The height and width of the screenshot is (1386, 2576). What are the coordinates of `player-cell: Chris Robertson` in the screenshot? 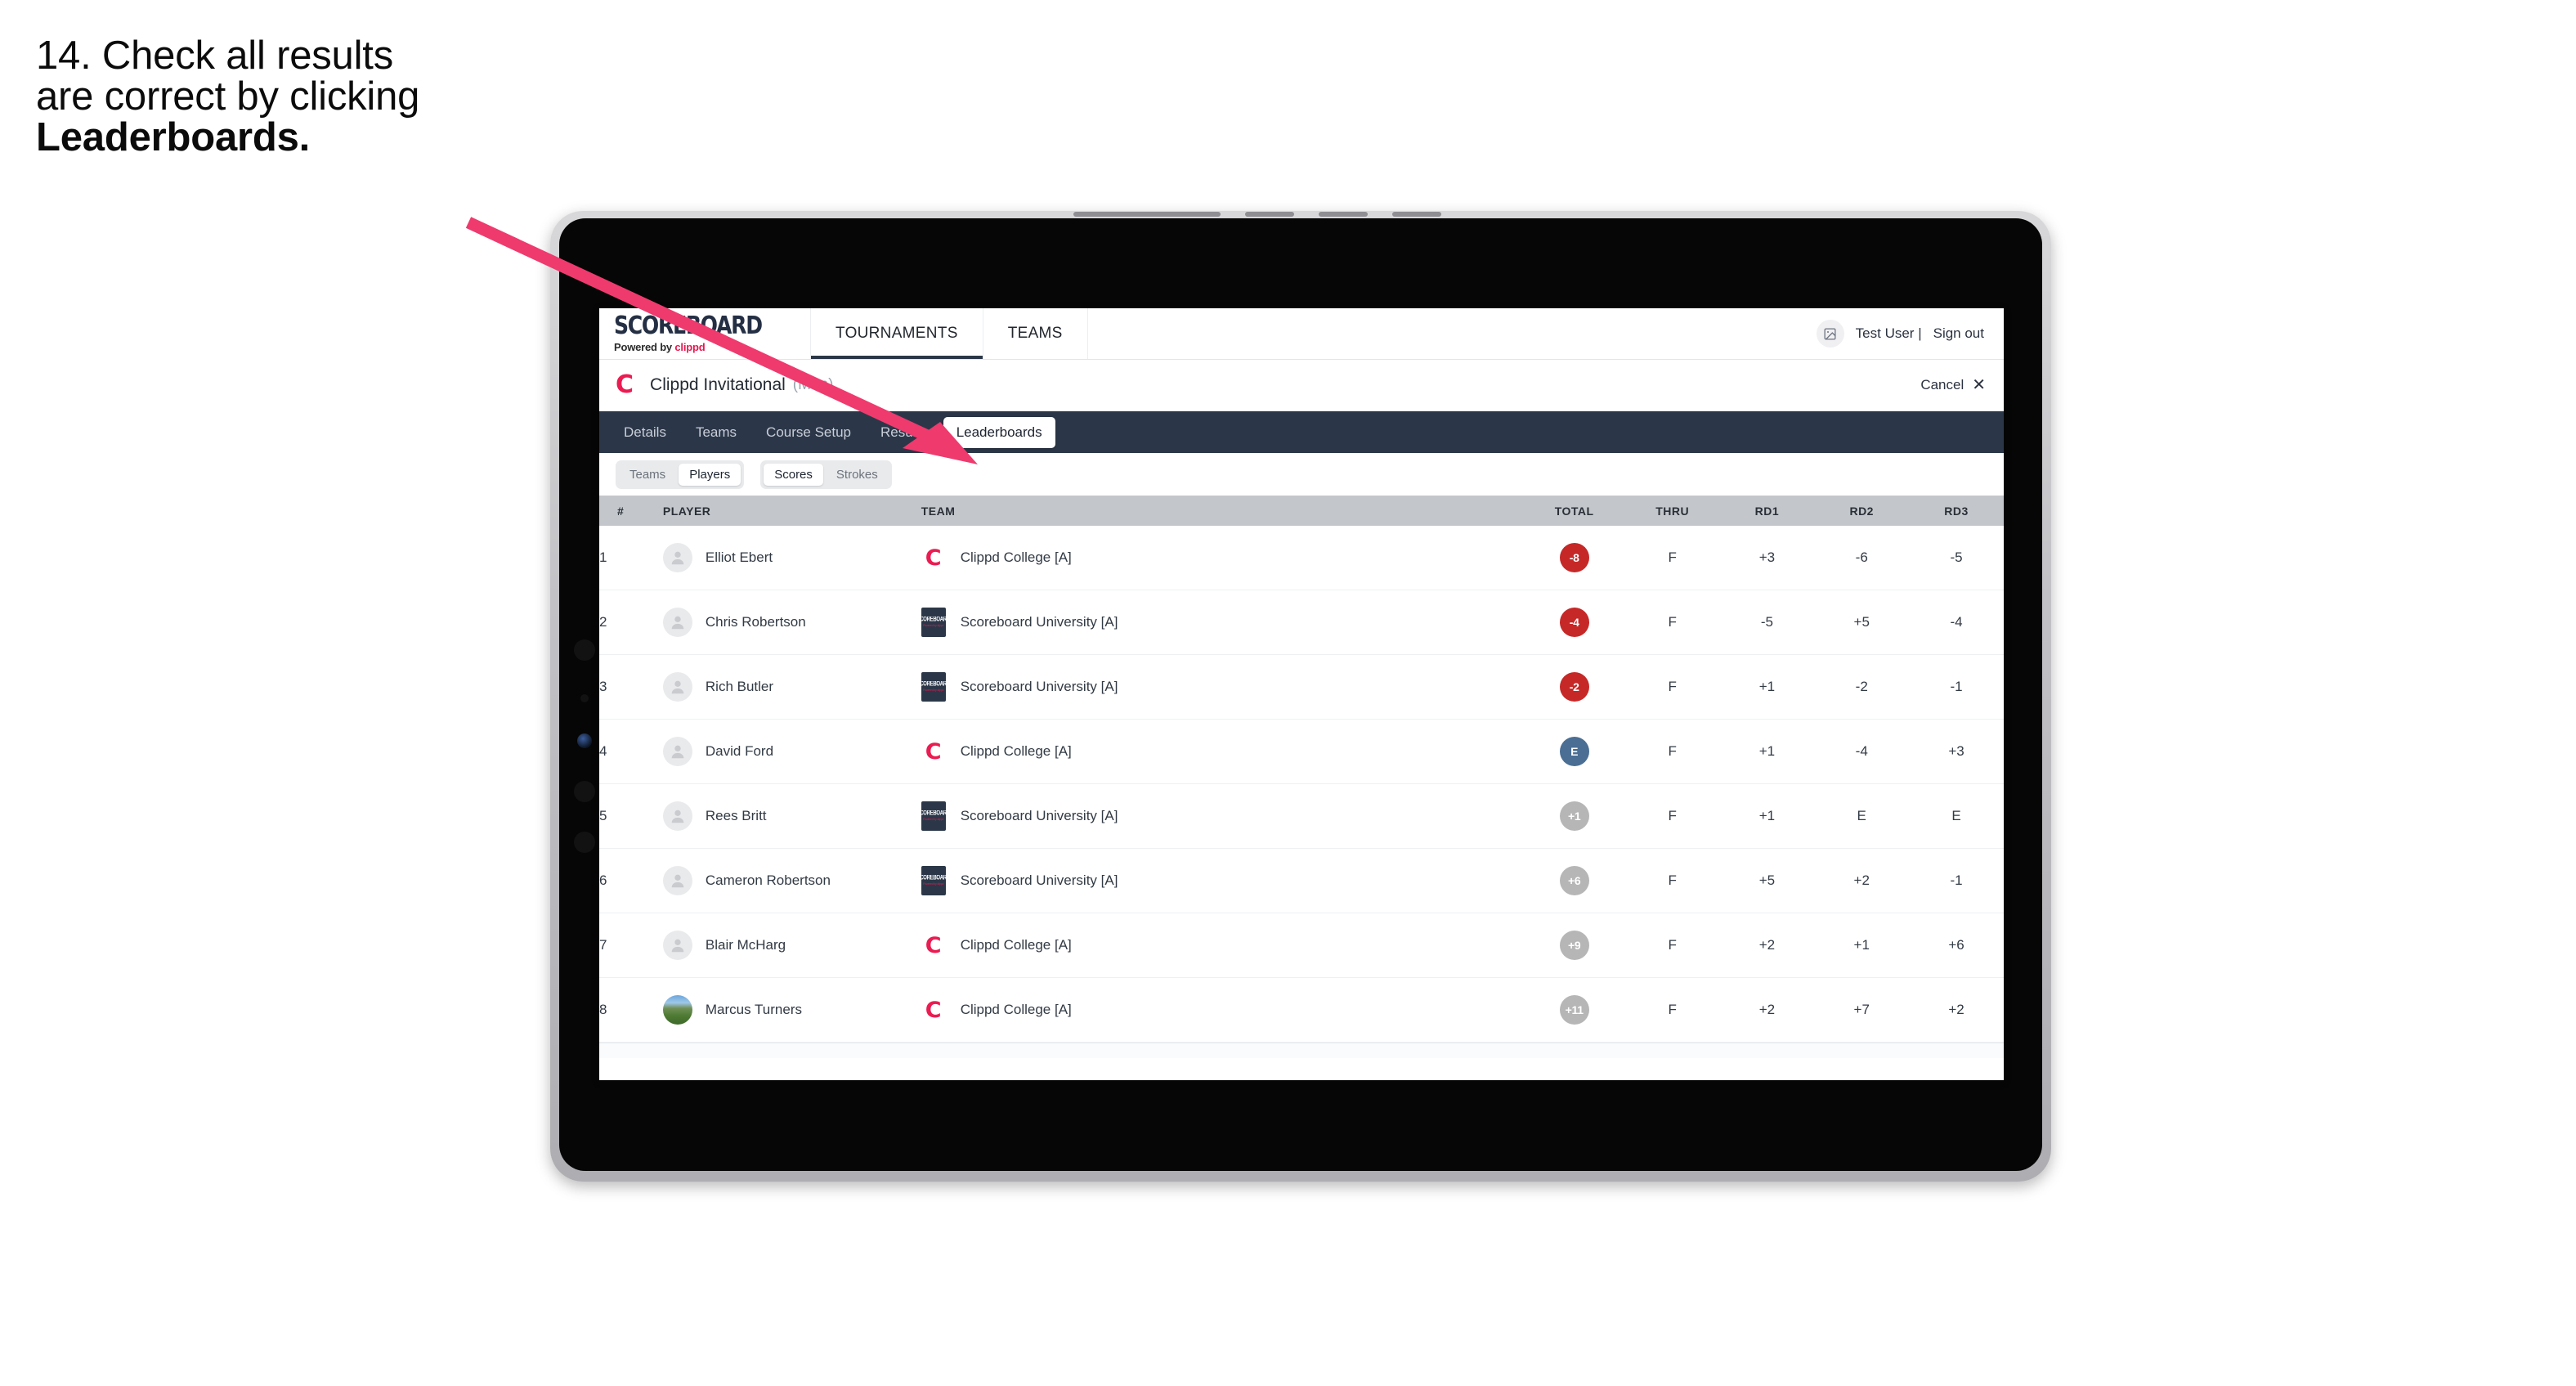 It's located at (792, 622).